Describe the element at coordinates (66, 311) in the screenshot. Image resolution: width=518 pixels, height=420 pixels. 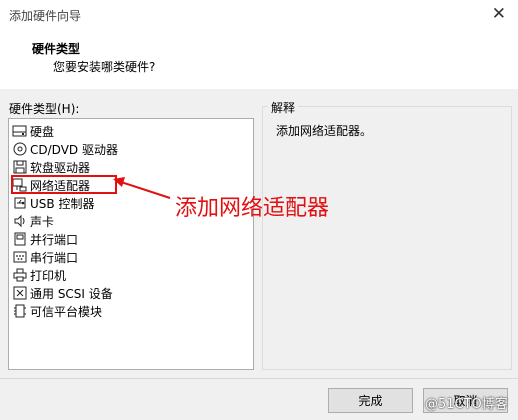
I see `list-item-label: 可信平台模块` at that location.